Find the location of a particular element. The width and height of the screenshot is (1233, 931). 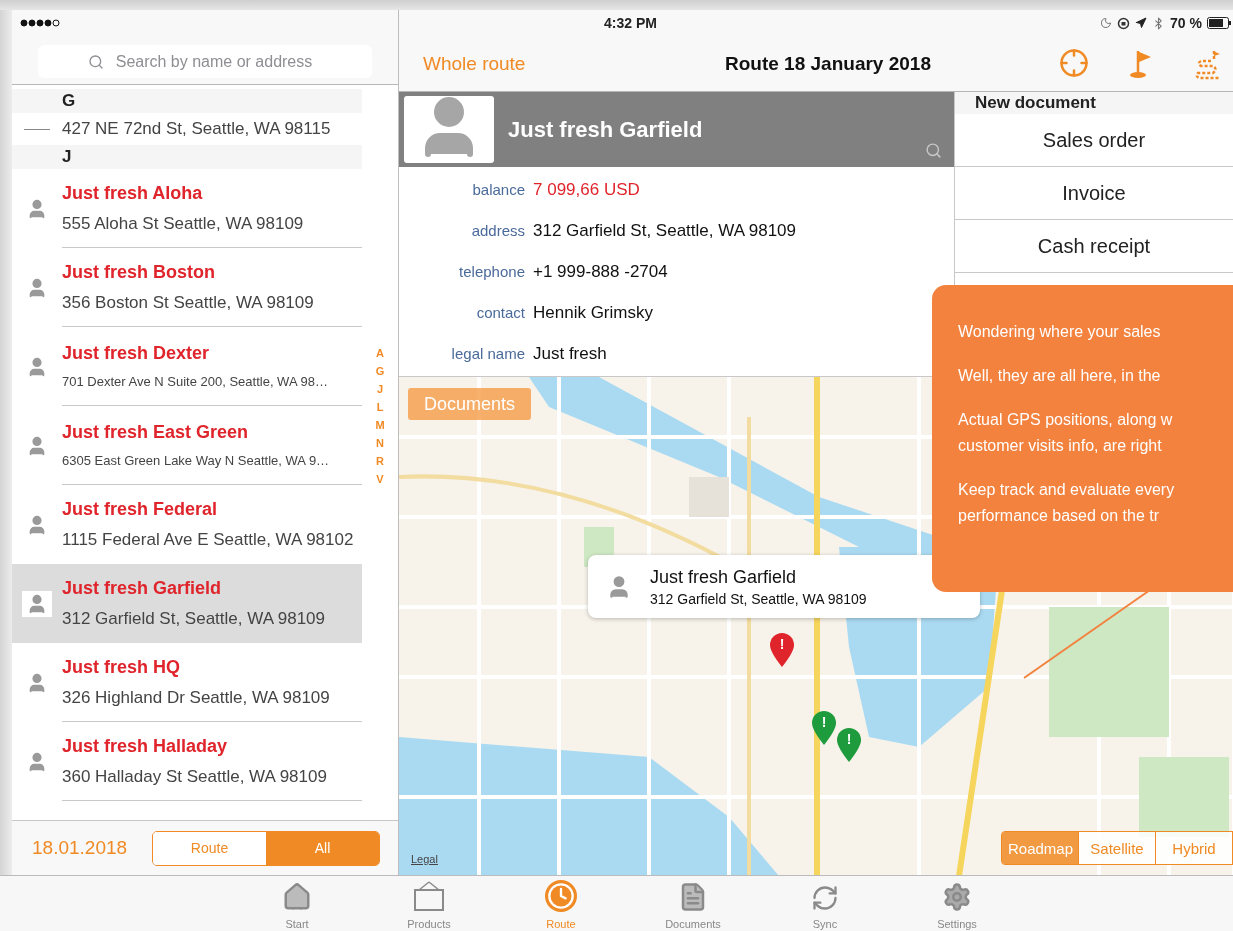

index-letter: J is located at coordinates (380, 390).